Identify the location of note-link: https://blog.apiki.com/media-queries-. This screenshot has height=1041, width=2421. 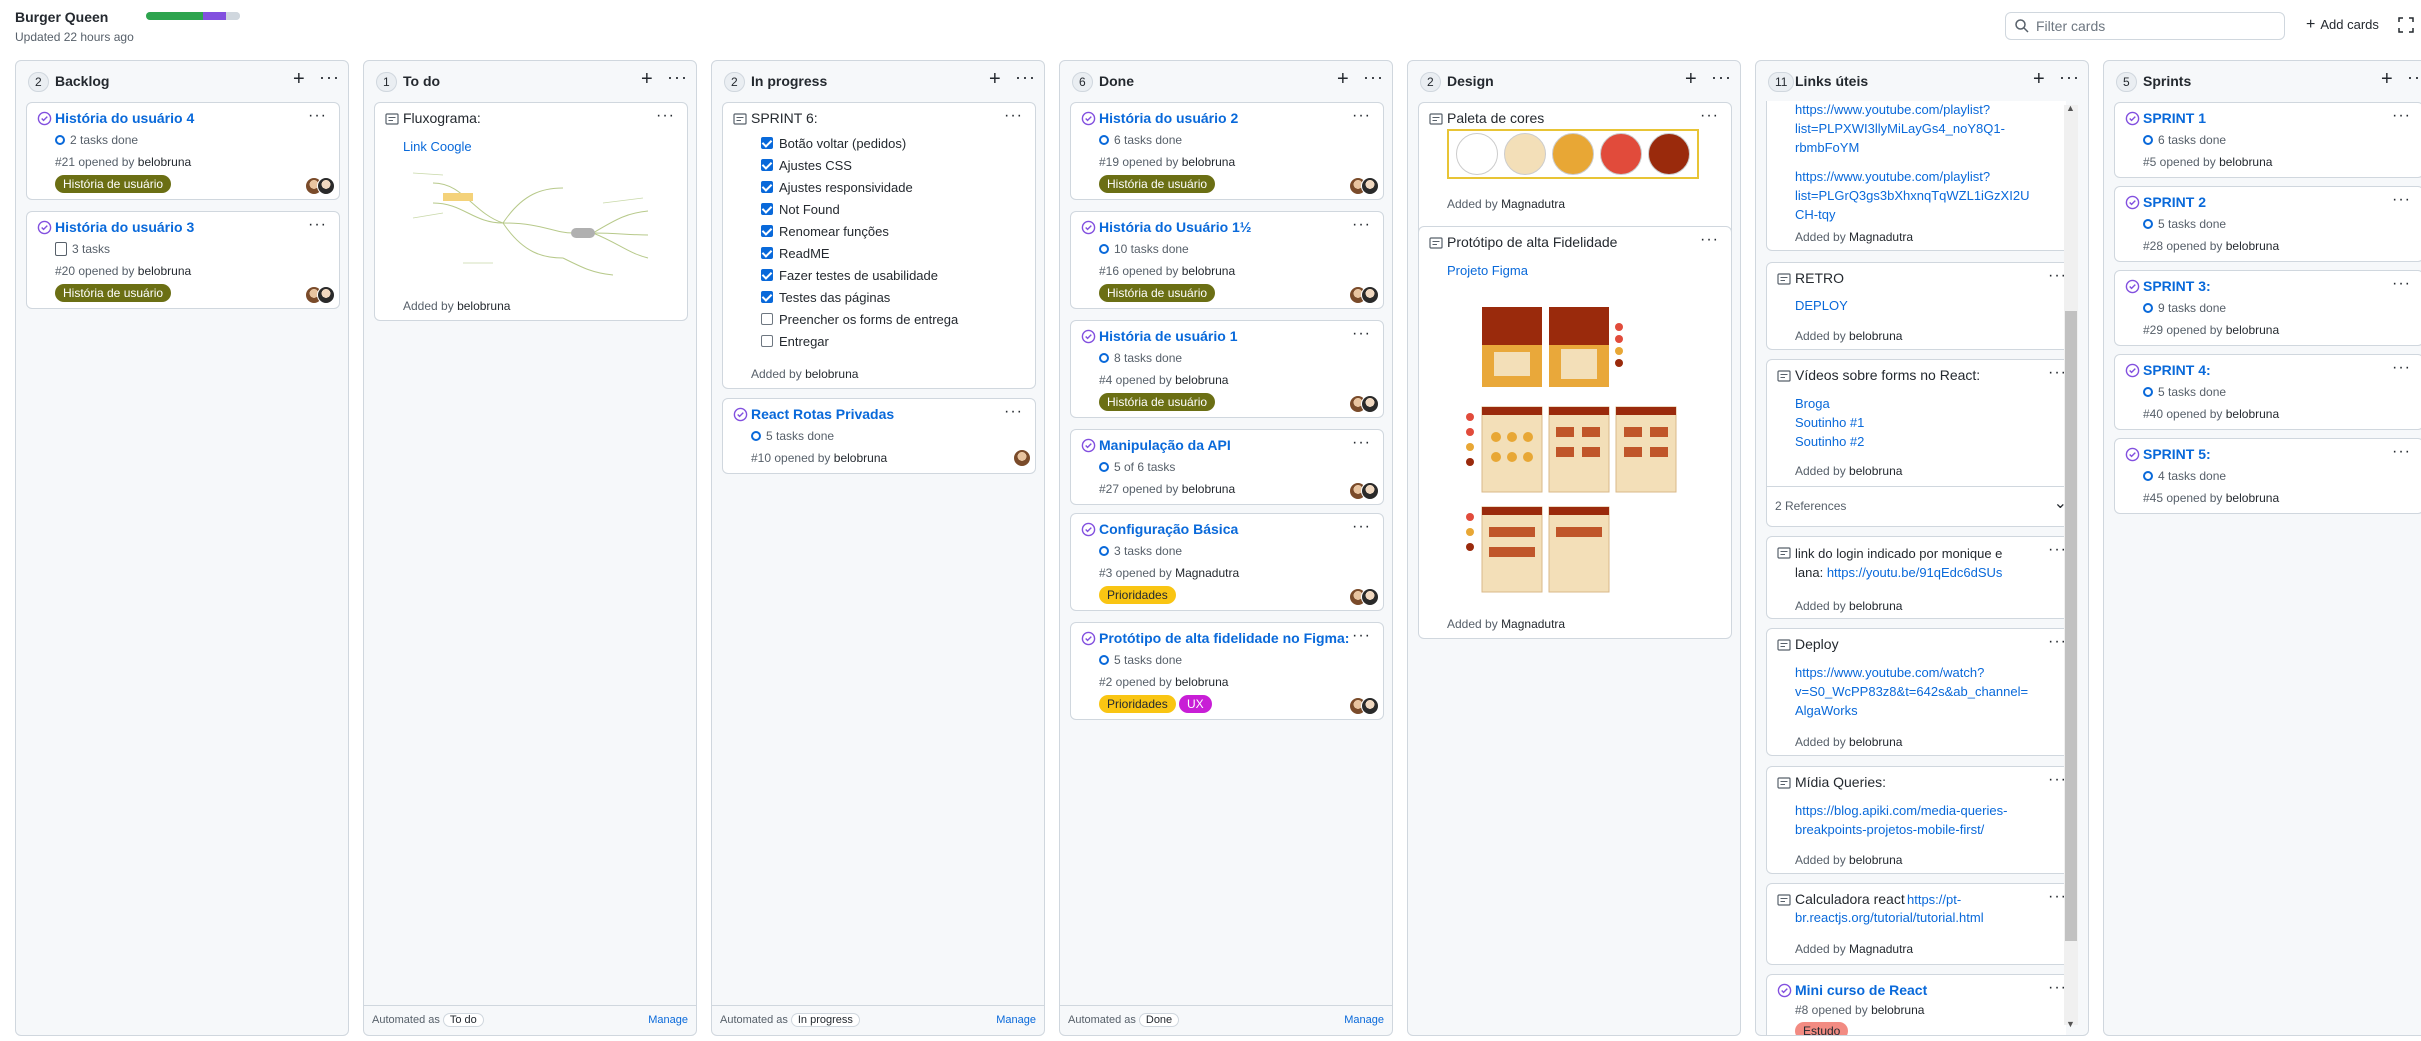
(1901, 810).